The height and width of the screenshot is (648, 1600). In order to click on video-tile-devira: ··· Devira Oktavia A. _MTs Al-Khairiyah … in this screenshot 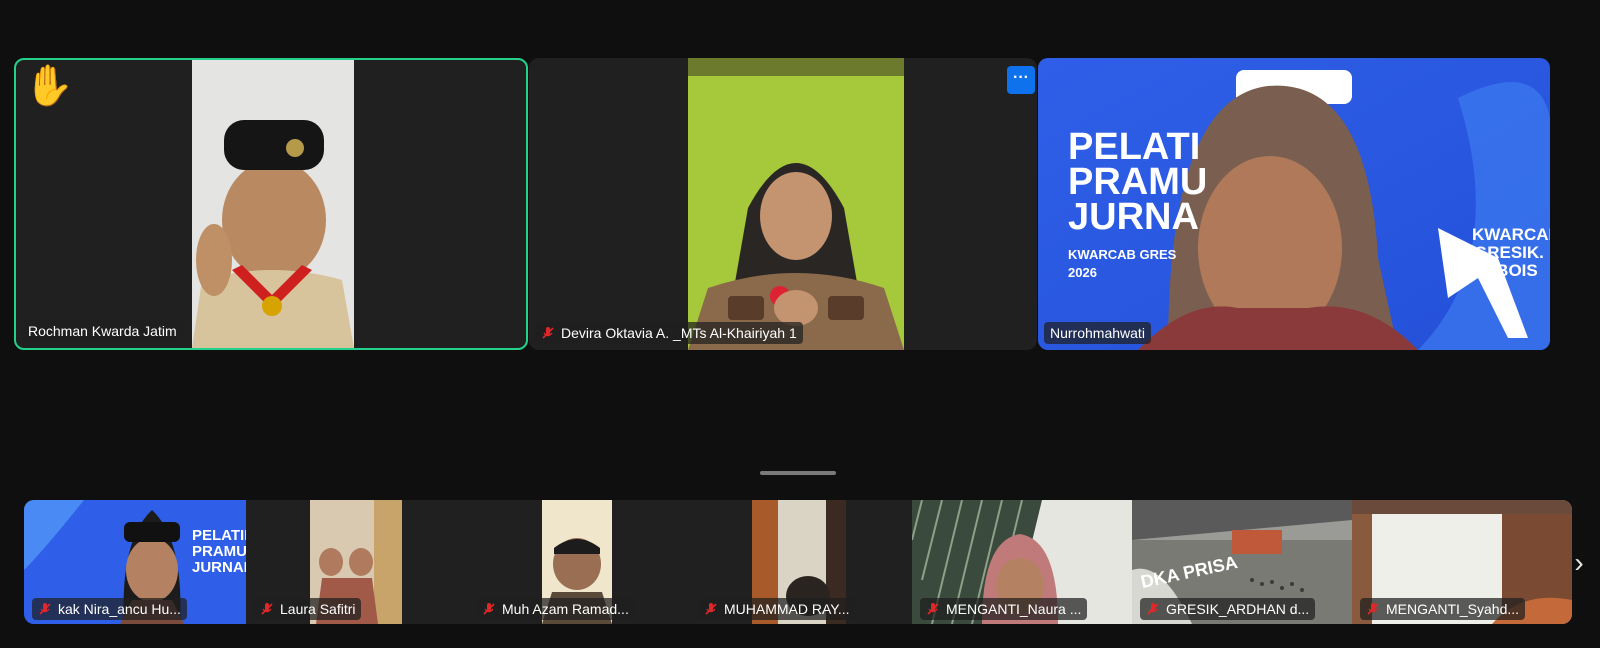, I will do `click(783, 204)`.